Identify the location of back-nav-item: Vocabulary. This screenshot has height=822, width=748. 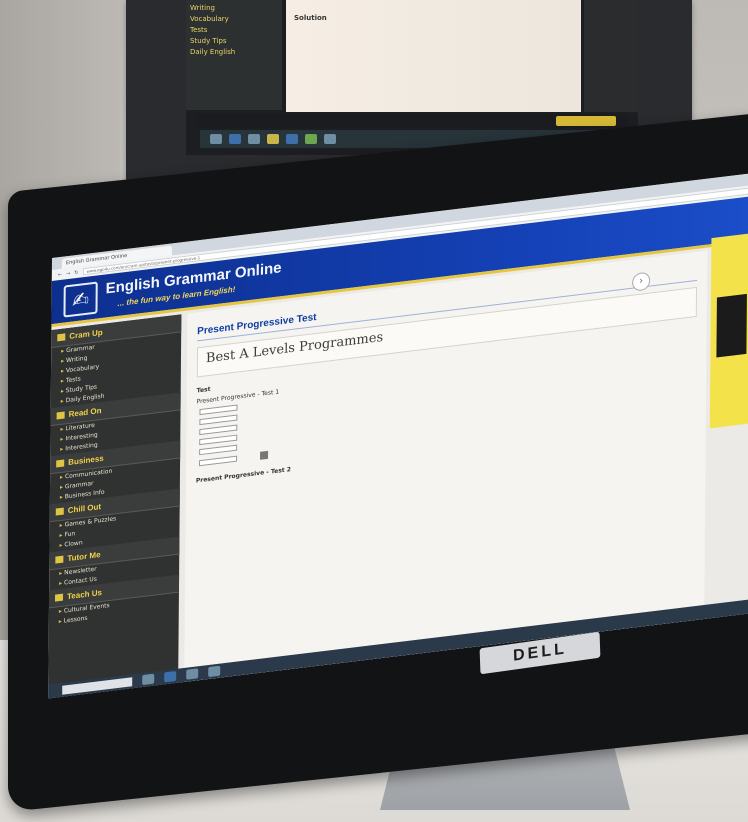
(209, 19).